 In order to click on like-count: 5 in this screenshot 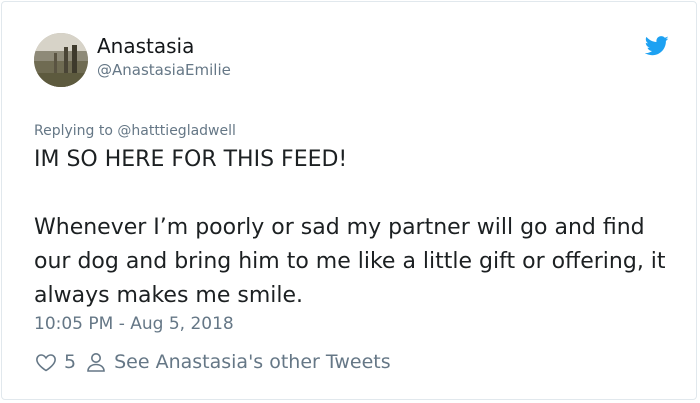, I will do `click(70, 362)`.